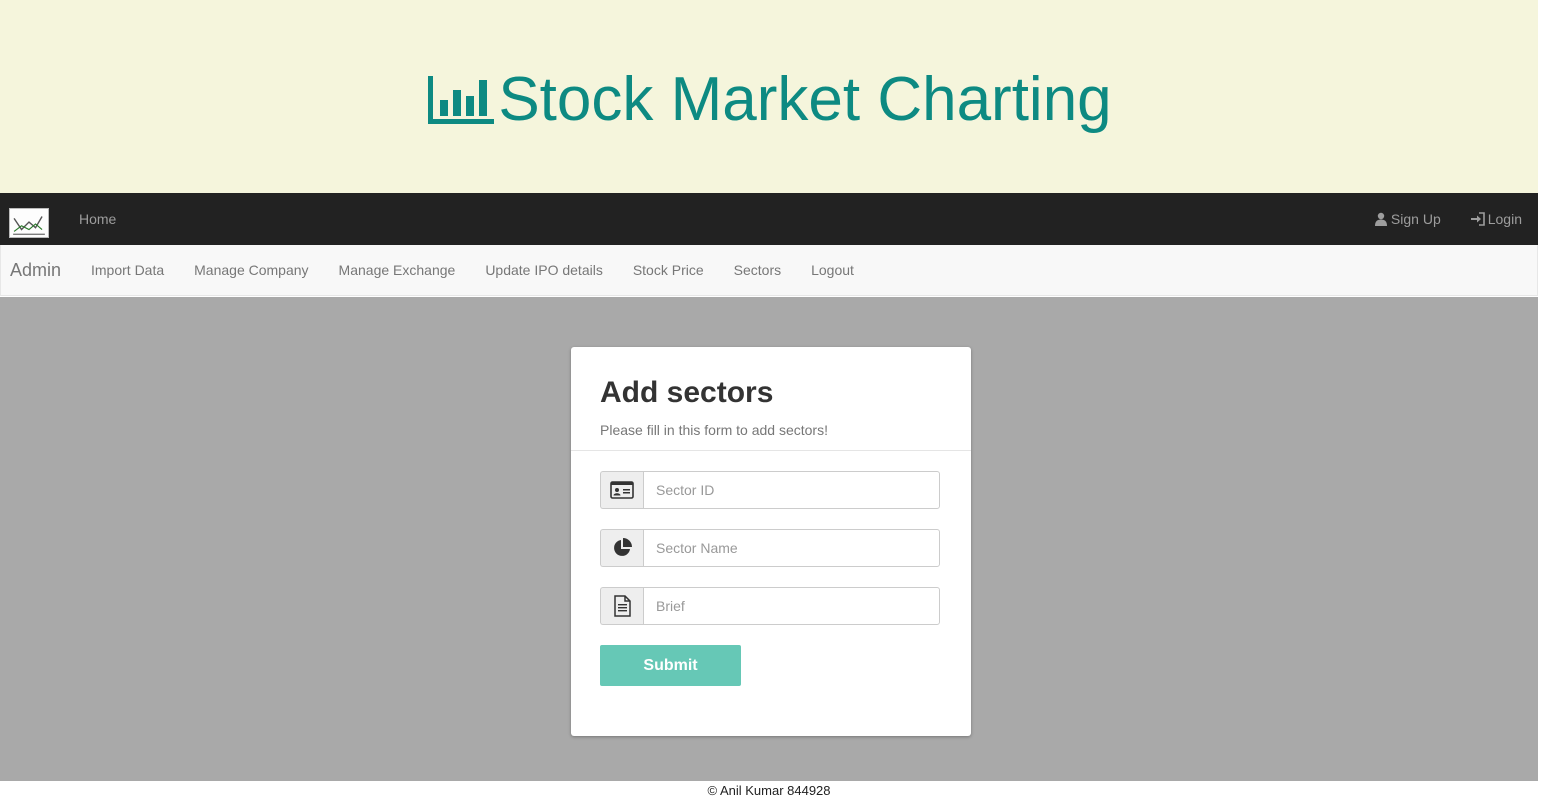 The width and height of the screenshot is (1552, 810). I want to click on brief-input, so click(791, 606).